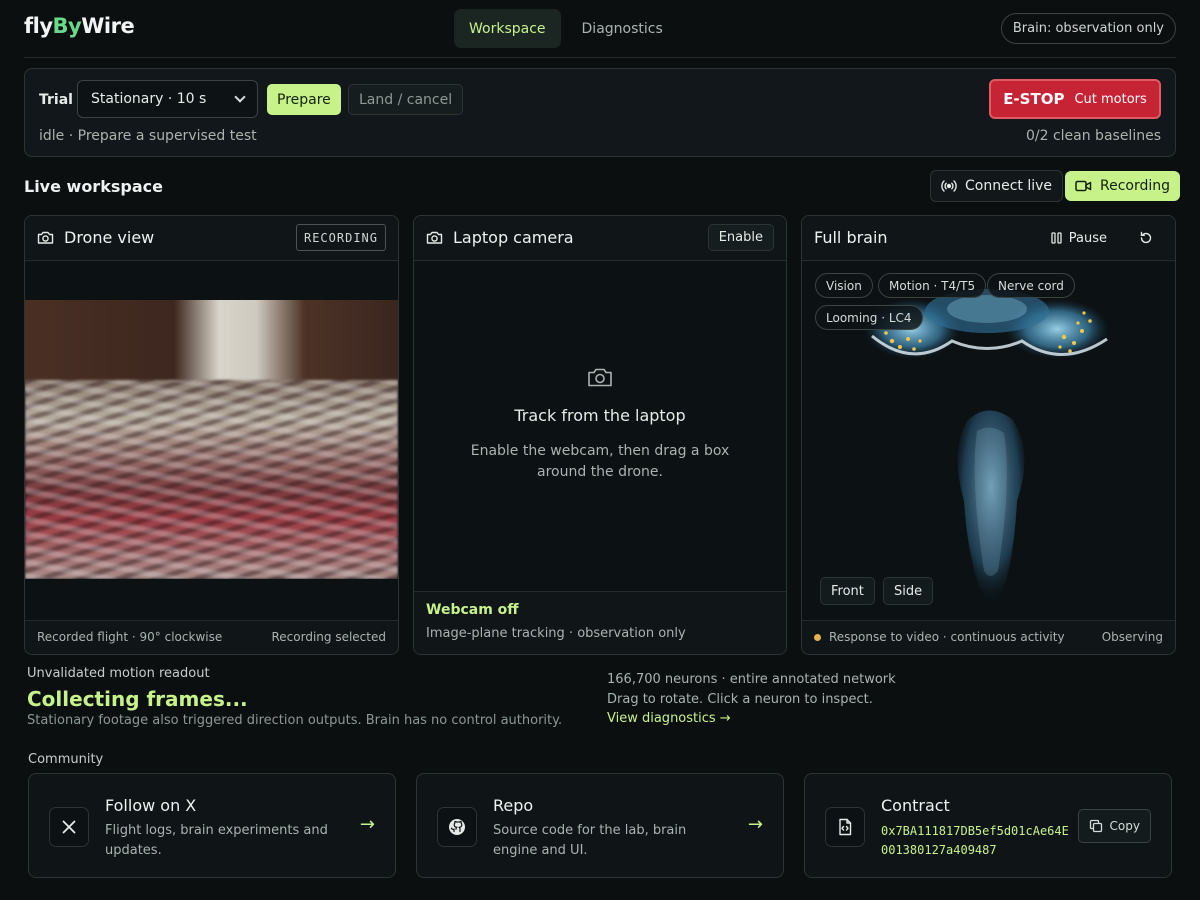 The width and height of the screenshot is (1200, 900). I want to click on full-brain-title: Full brain, so click(851, 237).